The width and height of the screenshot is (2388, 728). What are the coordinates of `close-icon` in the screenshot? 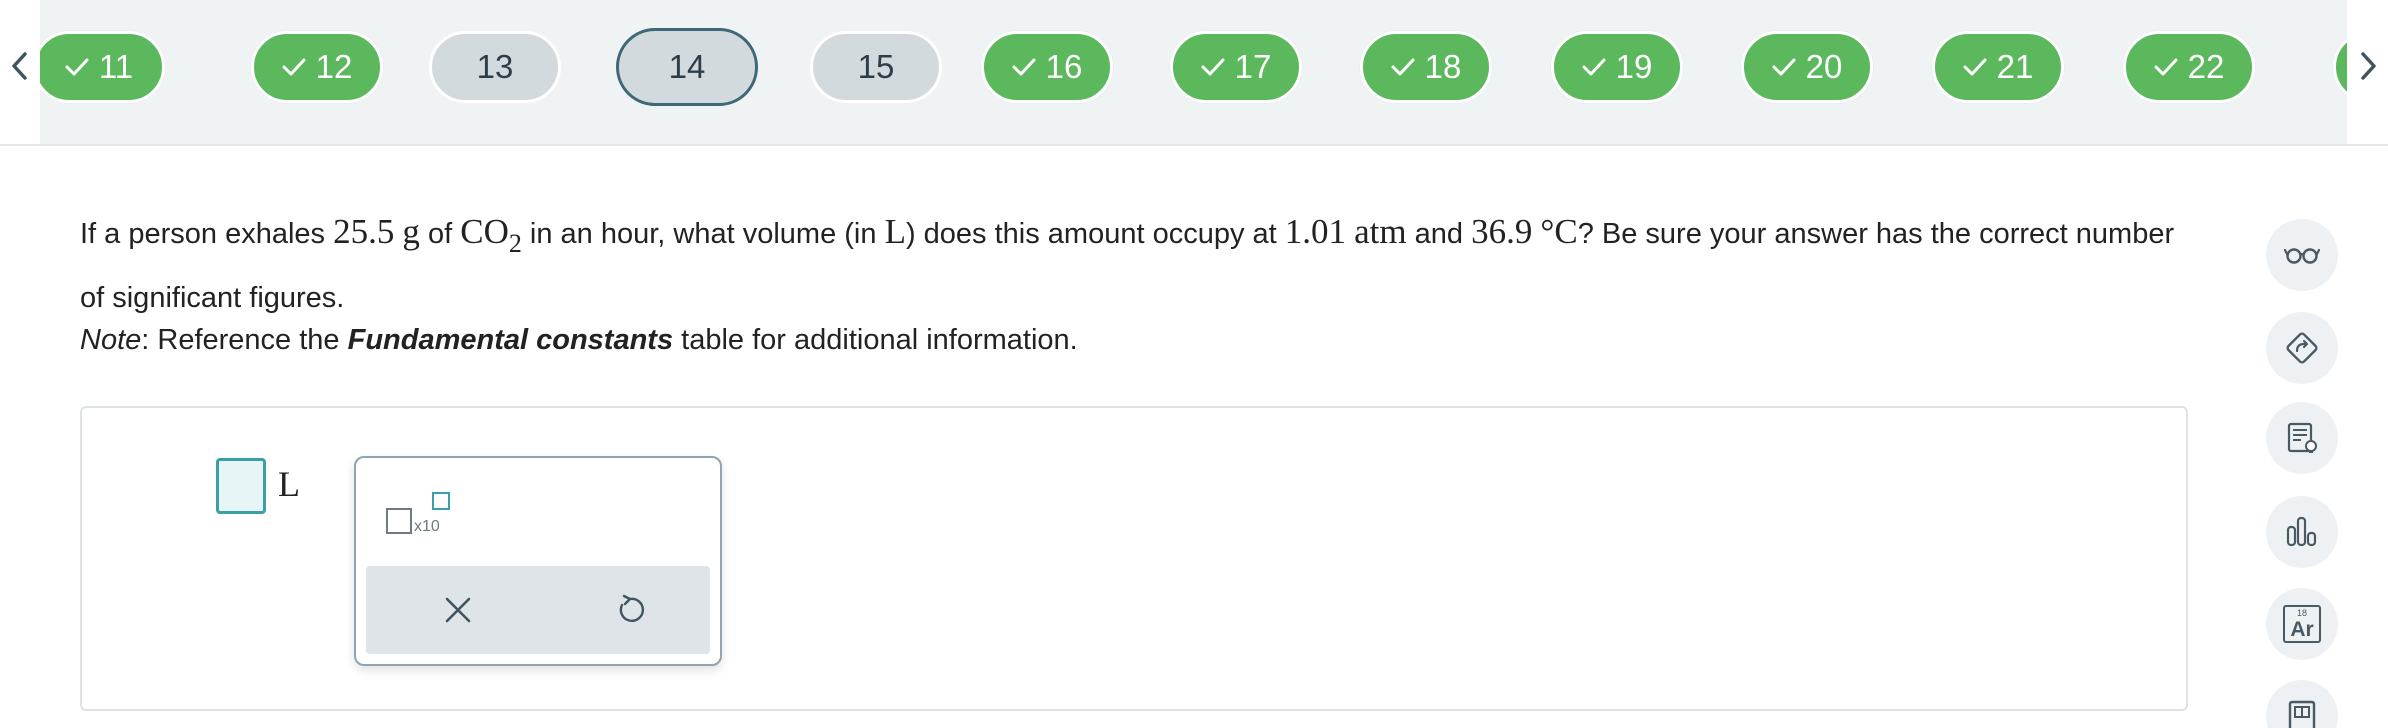 It's located at (458, 610).